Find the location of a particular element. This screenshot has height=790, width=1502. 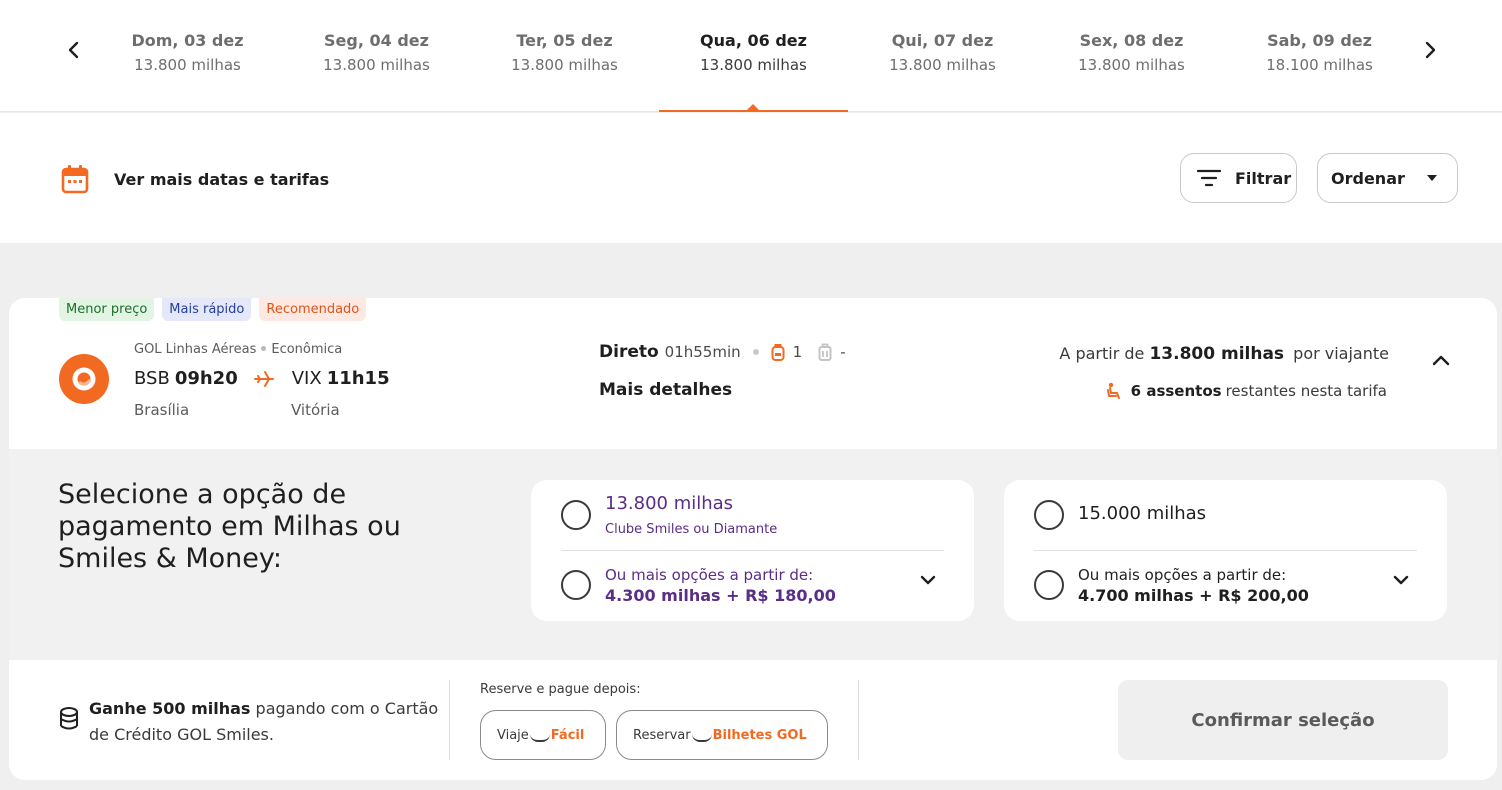

viaje-highlight: Fácil is located at coordinates (567, 735).